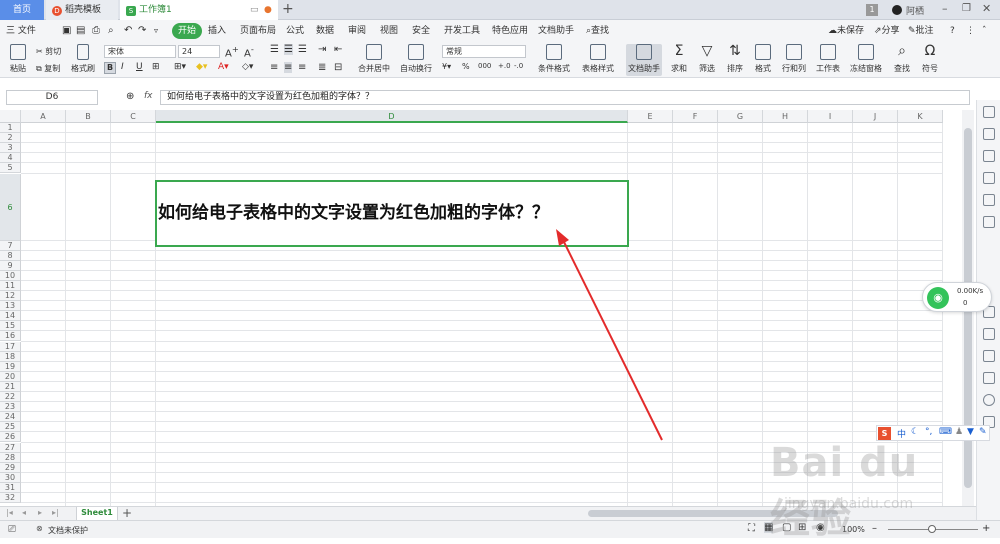 The image size is (1000, 544). I want to click on network-speed: 0.00K/s, so click(970, 291).